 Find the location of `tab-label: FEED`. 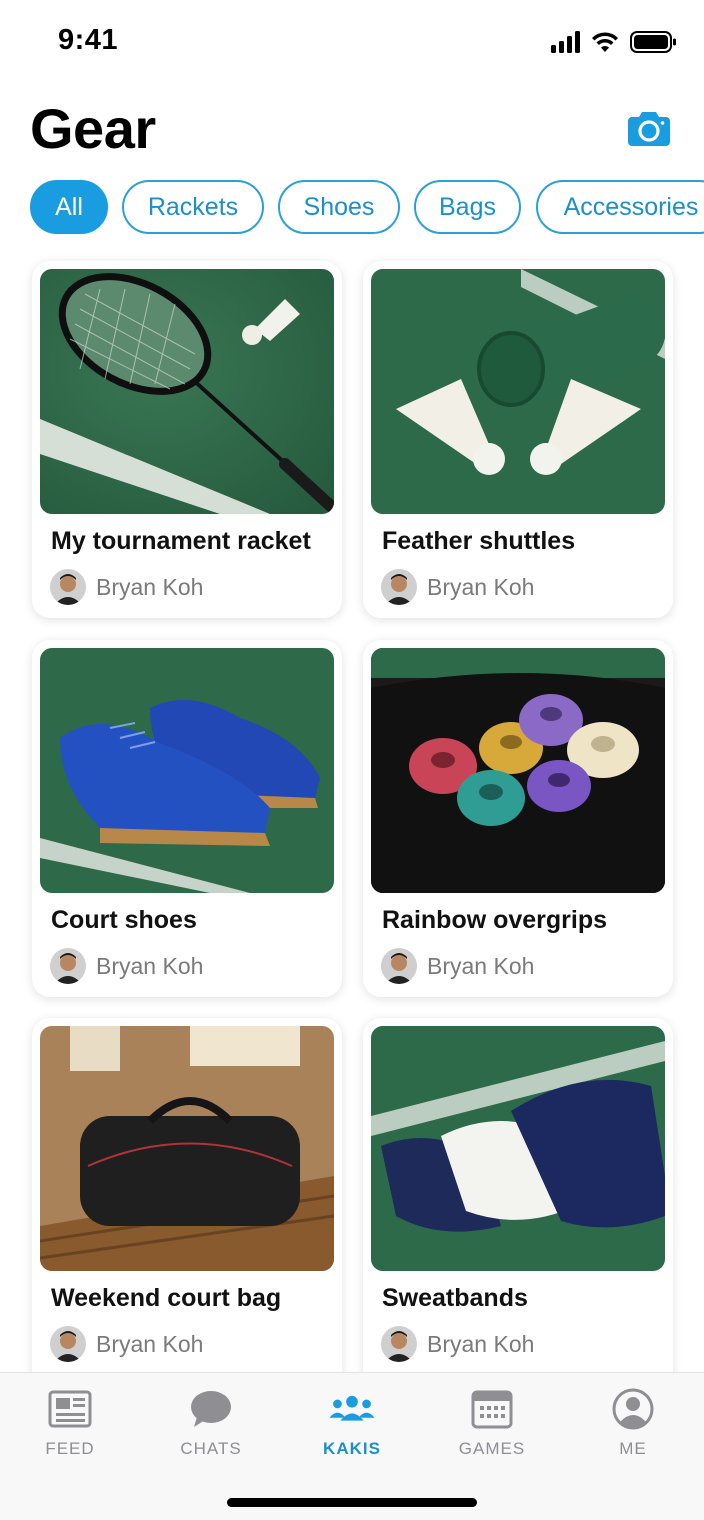

tab-label: FEED is located at coordinates (70, 1448).